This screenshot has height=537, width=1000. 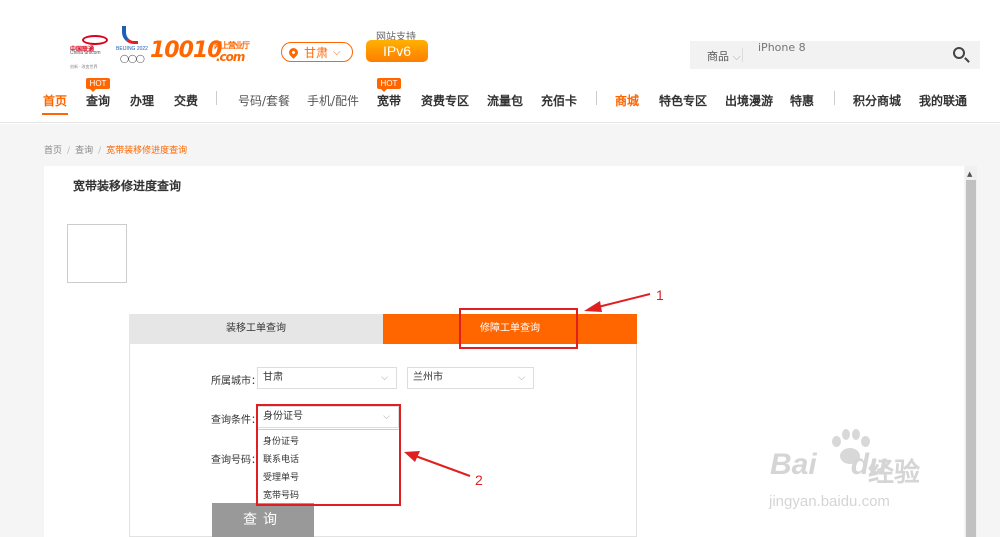 What do you see at coordinates (943, 100) in the screenshot?
I see `nav-my-unicom: 我的联通` at bounding box center [943, 100].